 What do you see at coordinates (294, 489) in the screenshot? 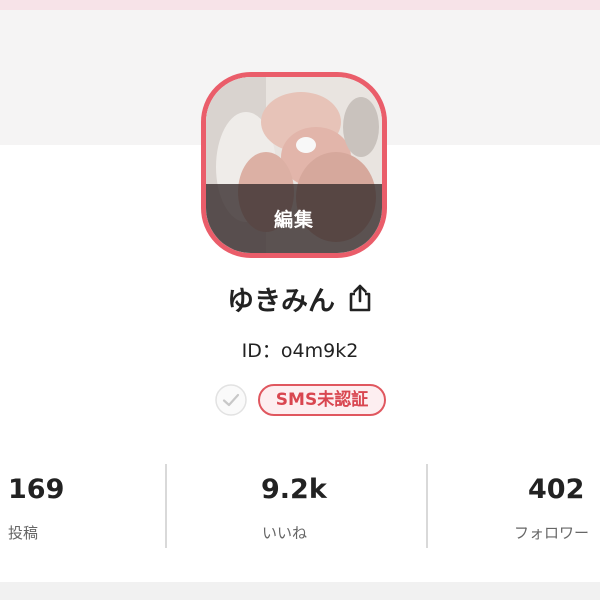
I see `stat-likes-value: 9.2k` at bounding box center [294, 489].